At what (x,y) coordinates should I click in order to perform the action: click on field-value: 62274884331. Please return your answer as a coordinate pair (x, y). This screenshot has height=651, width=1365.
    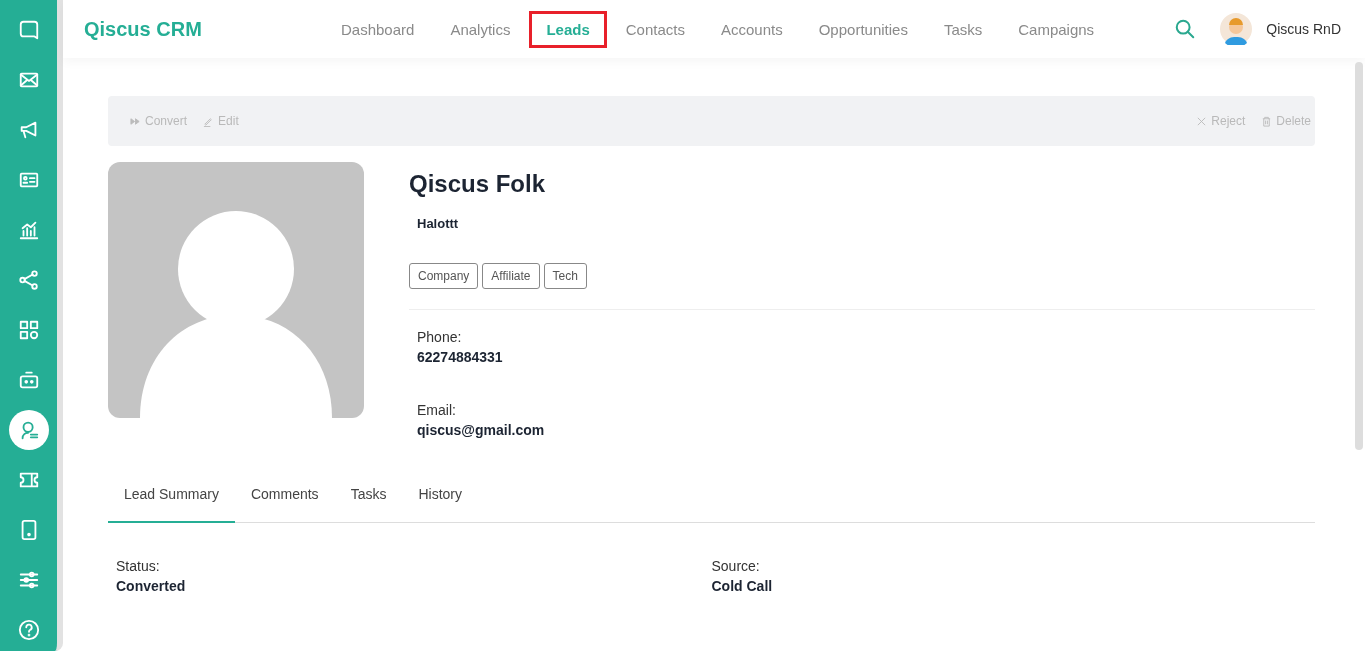
    Looking at the image, I should click on (460, 357).